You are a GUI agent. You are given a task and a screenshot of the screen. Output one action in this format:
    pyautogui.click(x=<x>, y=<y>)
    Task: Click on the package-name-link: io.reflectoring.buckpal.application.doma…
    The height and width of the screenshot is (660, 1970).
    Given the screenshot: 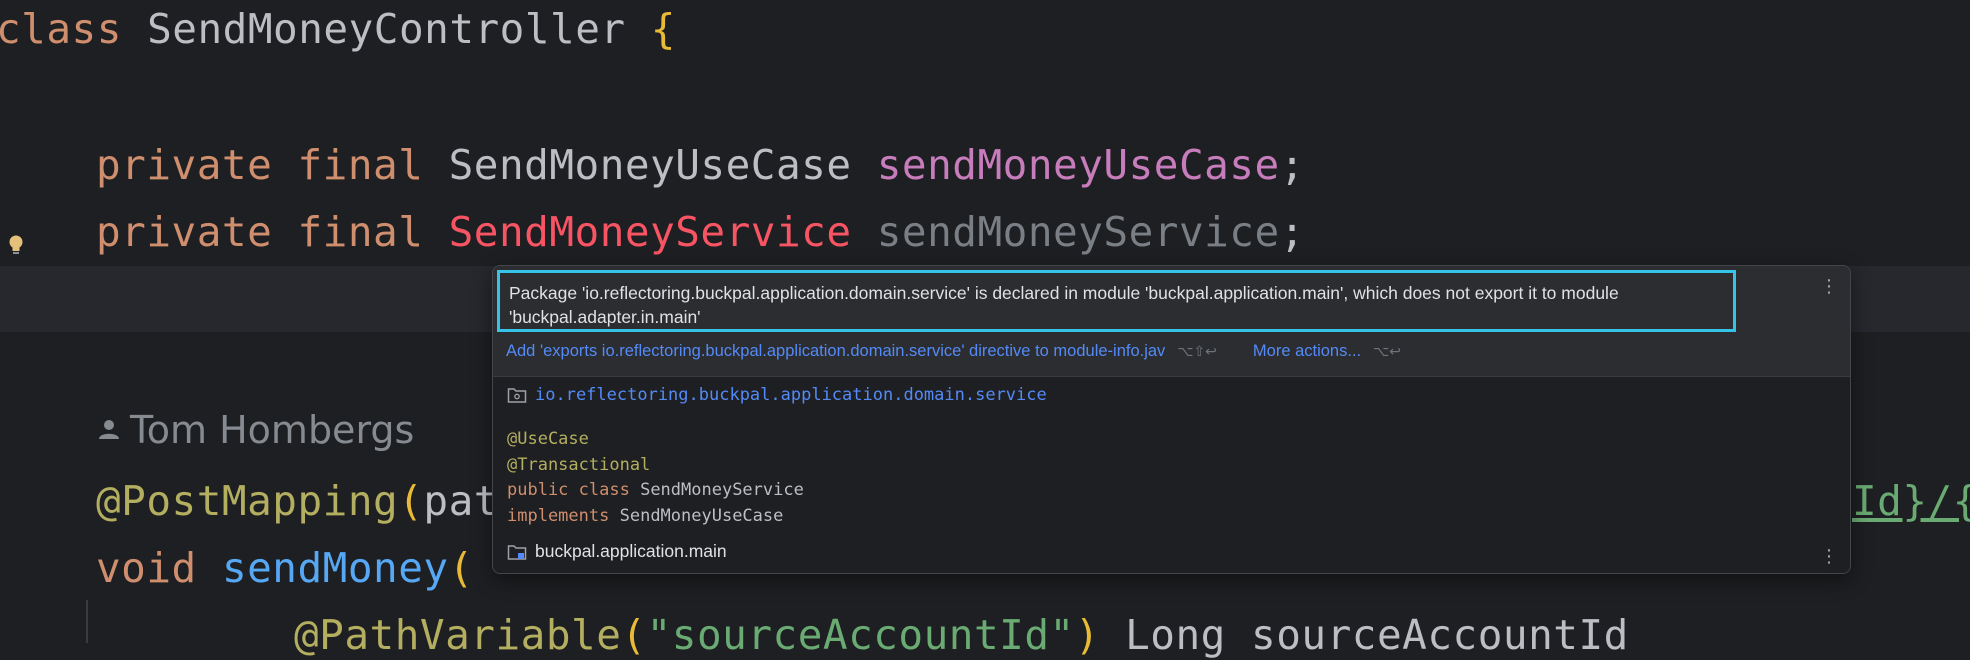 What is the action you would take?
    pyautogui.click(x=791, y=395)
    